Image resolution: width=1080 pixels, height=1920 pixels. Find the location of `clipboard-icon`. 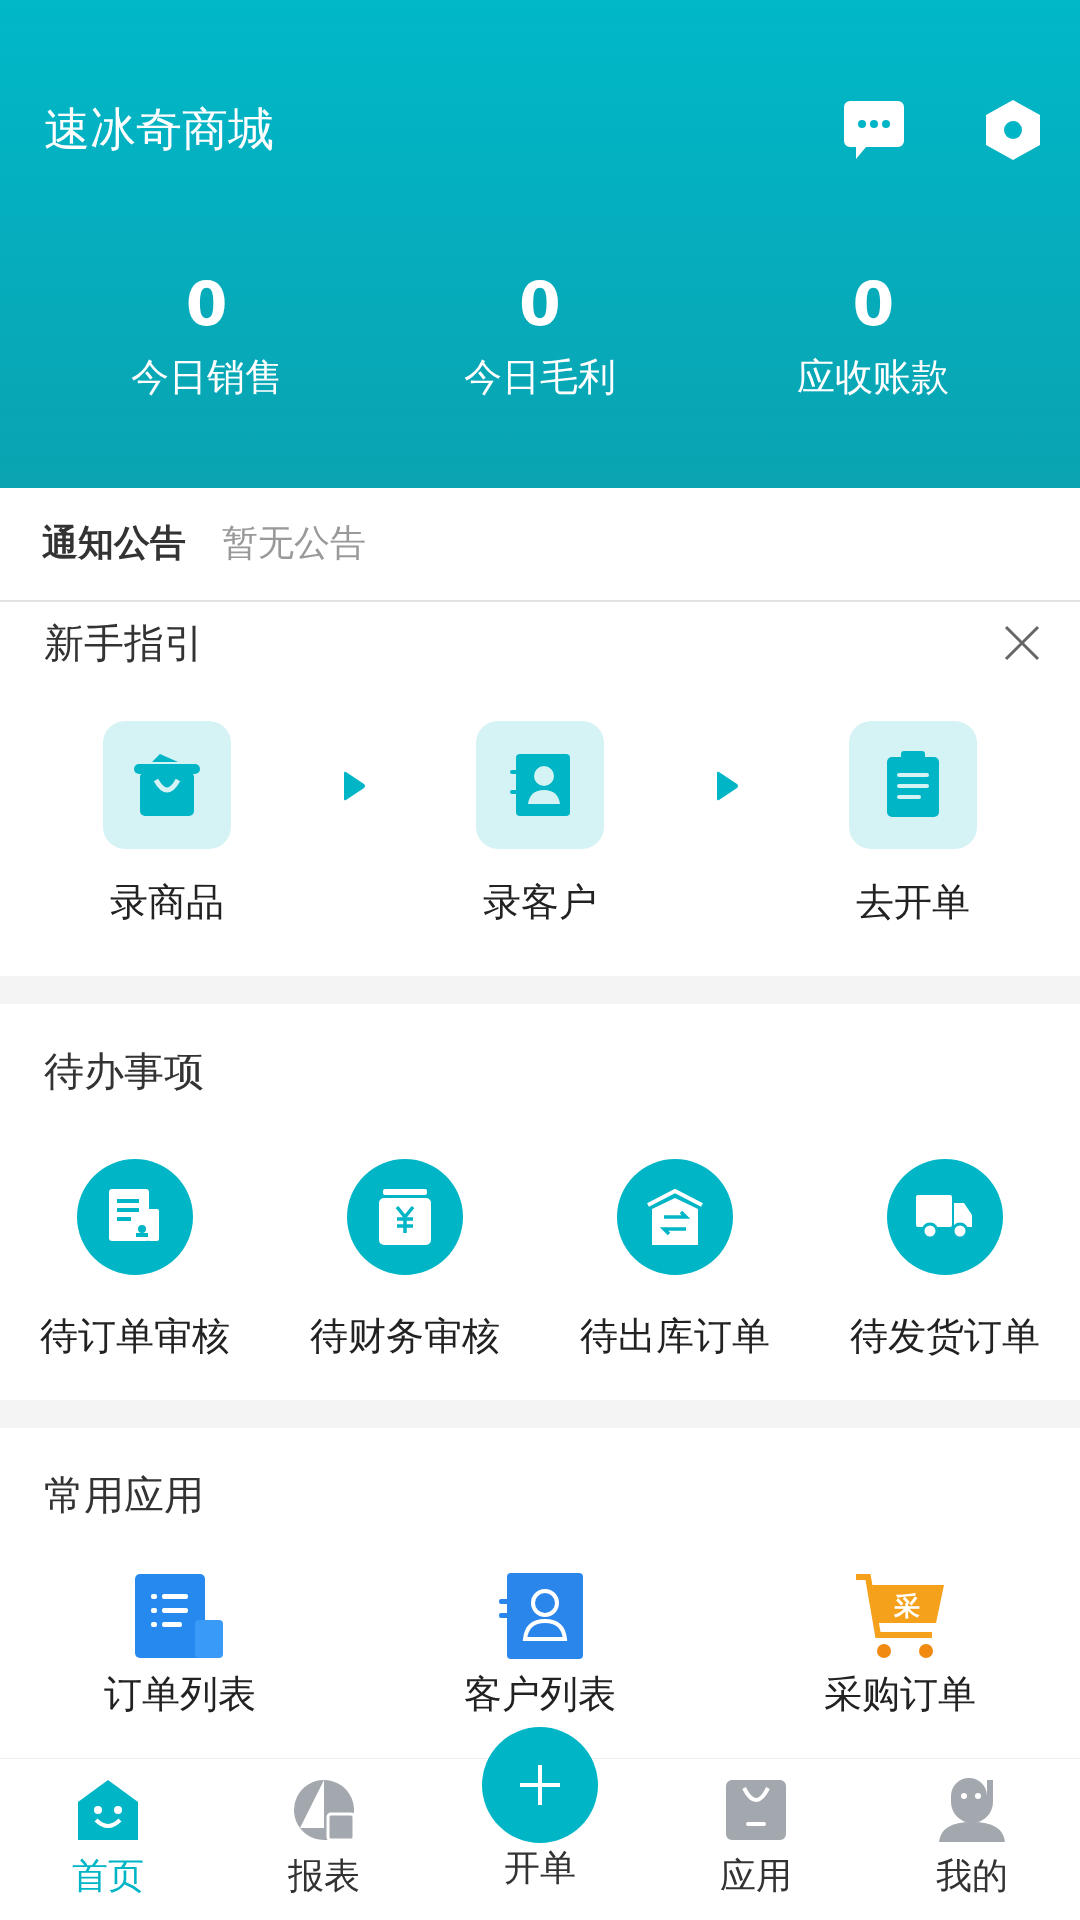

clipboard-icon is located at coordinates (913, 784).